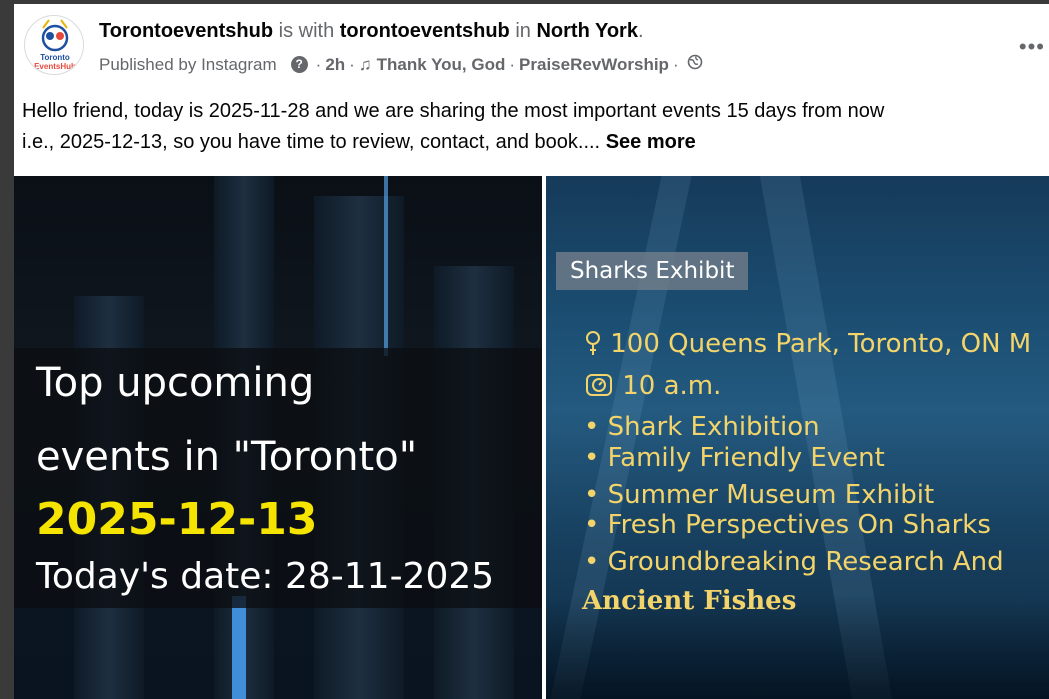 Image resolution: width=1049 pixels, height=699 pixels. What do you see at coordinates (512, 64) in the screenshot?
I see `meta-sep-3: ·` at bounding box center [512, 64].